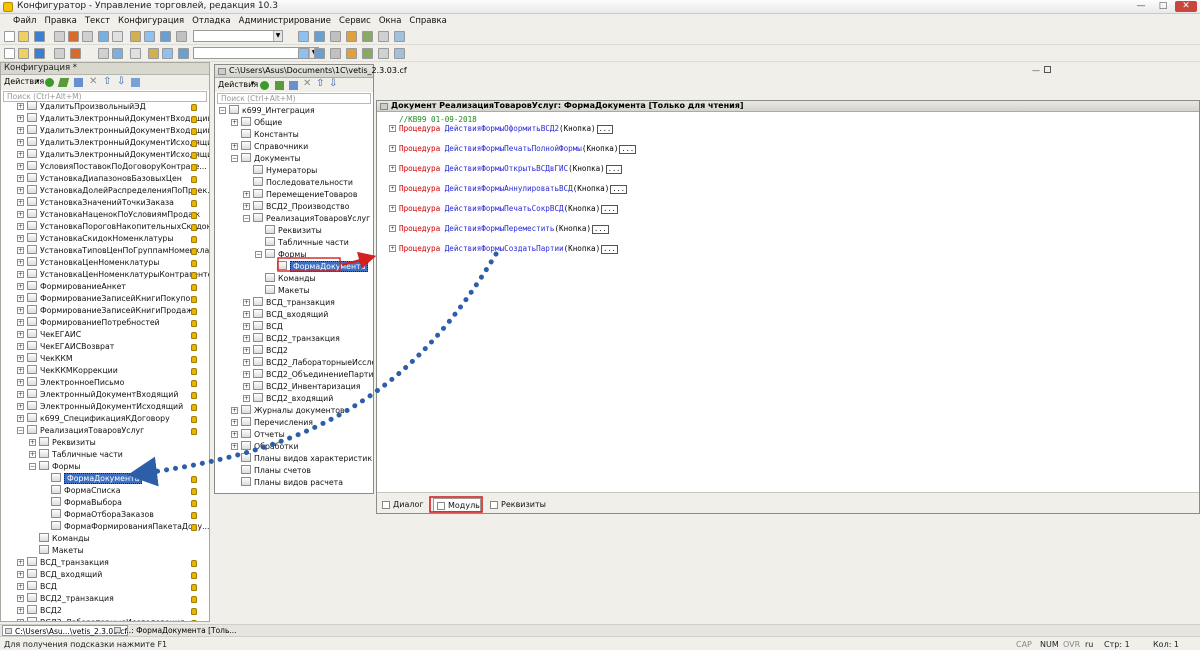 The width and height of the screenshot is (1200, 650). What do you see at coordinates (359, 260) in the screenshot?
I see `red-arrow` at bounding box center [359, 260].